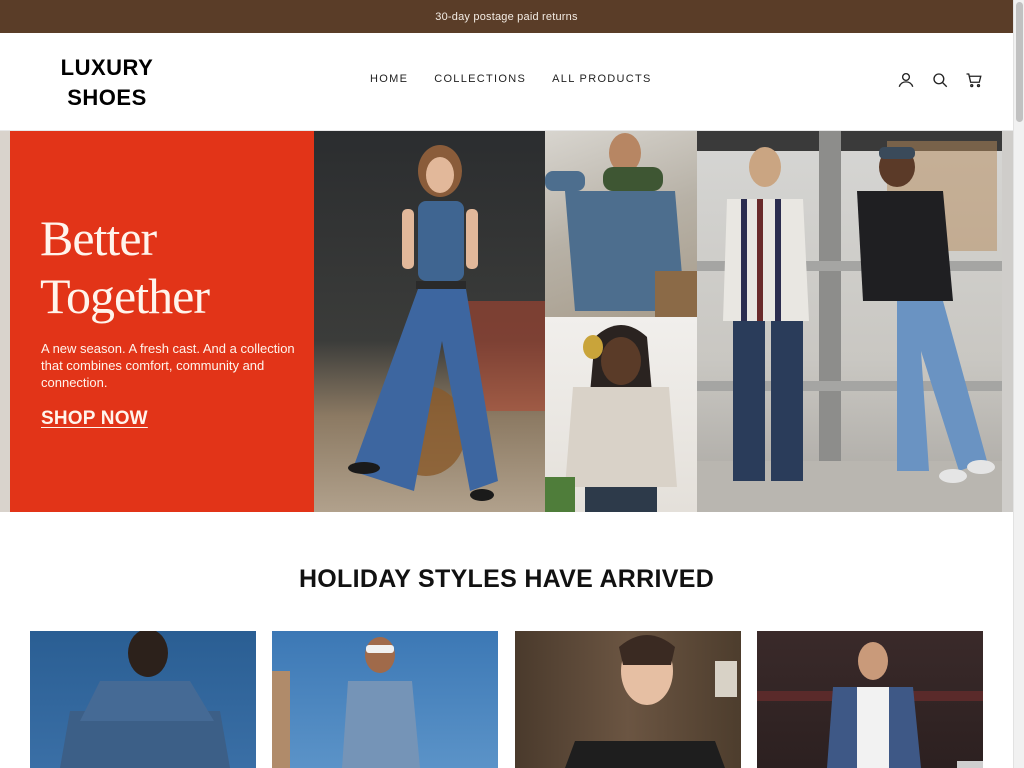 This screenshot has width=1024, height=768. What do you see at coordinates (107, 67) in the screenshot?
I see `logo-line-1: LUXURY` at bounding box center [107, 67].